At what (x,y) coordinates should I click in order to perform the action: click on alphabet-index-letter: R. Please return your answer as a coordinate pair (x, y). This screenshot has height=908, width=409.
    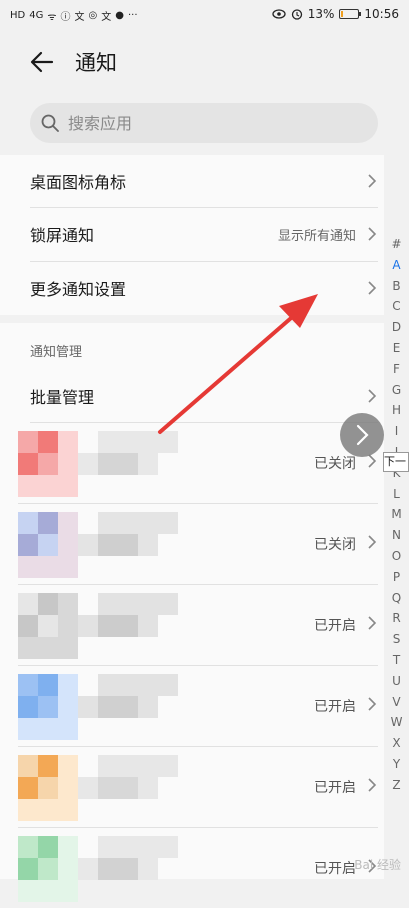
    Looking at the image, I should click on (396, 618).